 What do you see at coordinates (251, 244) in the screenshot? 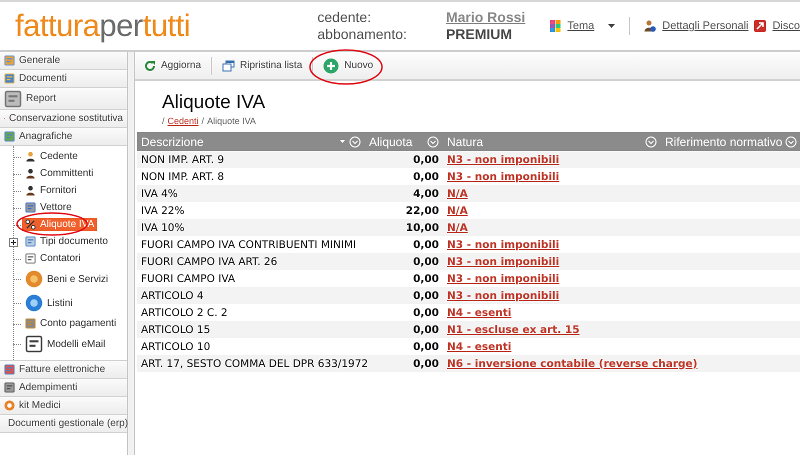
I see `table-cell: FUORI CAMPO IVA CONTRIBUENTI MINIMI` at bounding box center [251, 244].